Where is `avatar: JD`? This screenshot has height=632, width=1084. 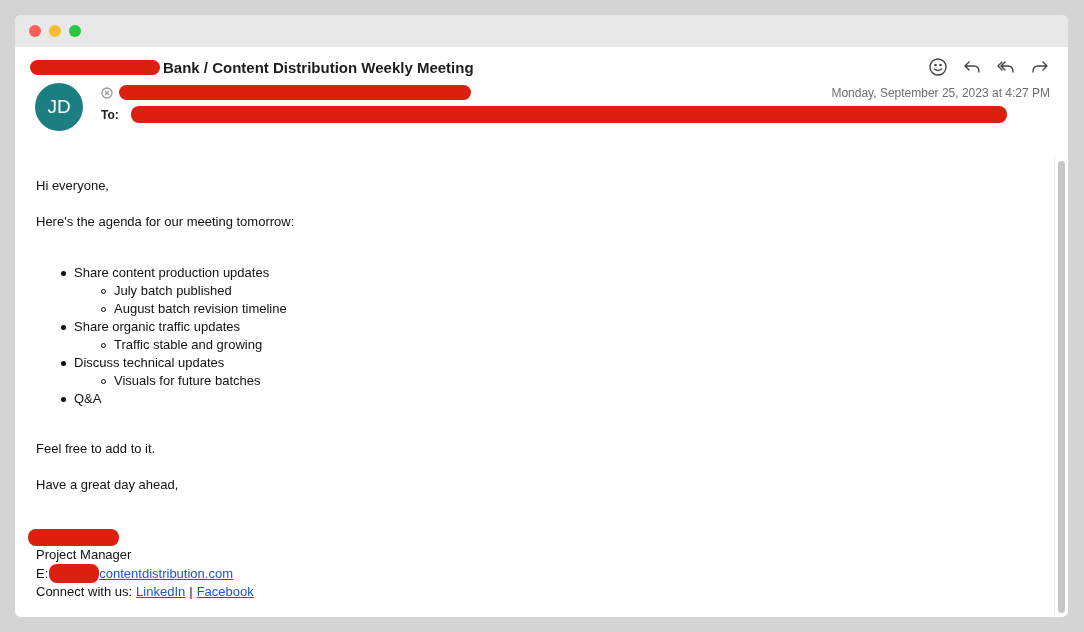
avatar: JD is located at coordinates (59, 107).